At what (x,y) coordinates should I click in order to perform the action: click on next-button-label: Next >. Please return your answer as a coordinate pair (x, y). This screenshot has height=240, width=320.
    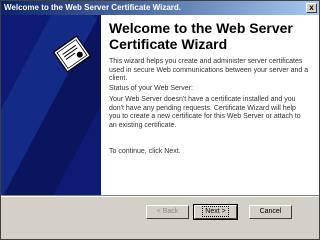
    Looking at the image, I should click on (215, 211).